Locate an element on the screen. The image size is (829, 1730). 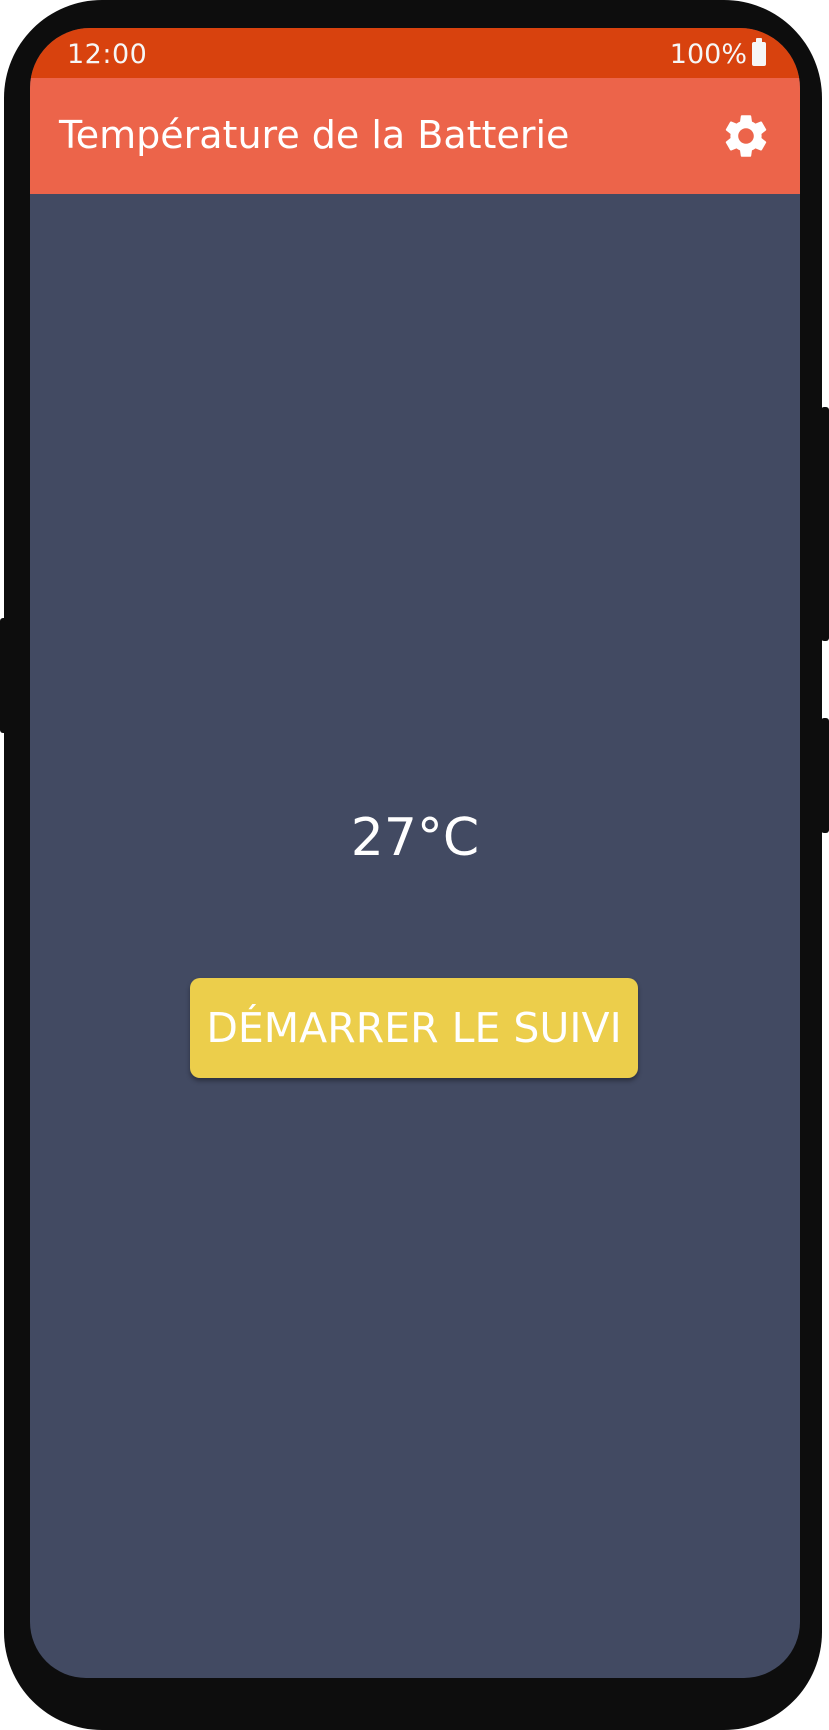
start-tracking-button: DÉMARRER LE SUIVI is located at coordinates (414, 1028).